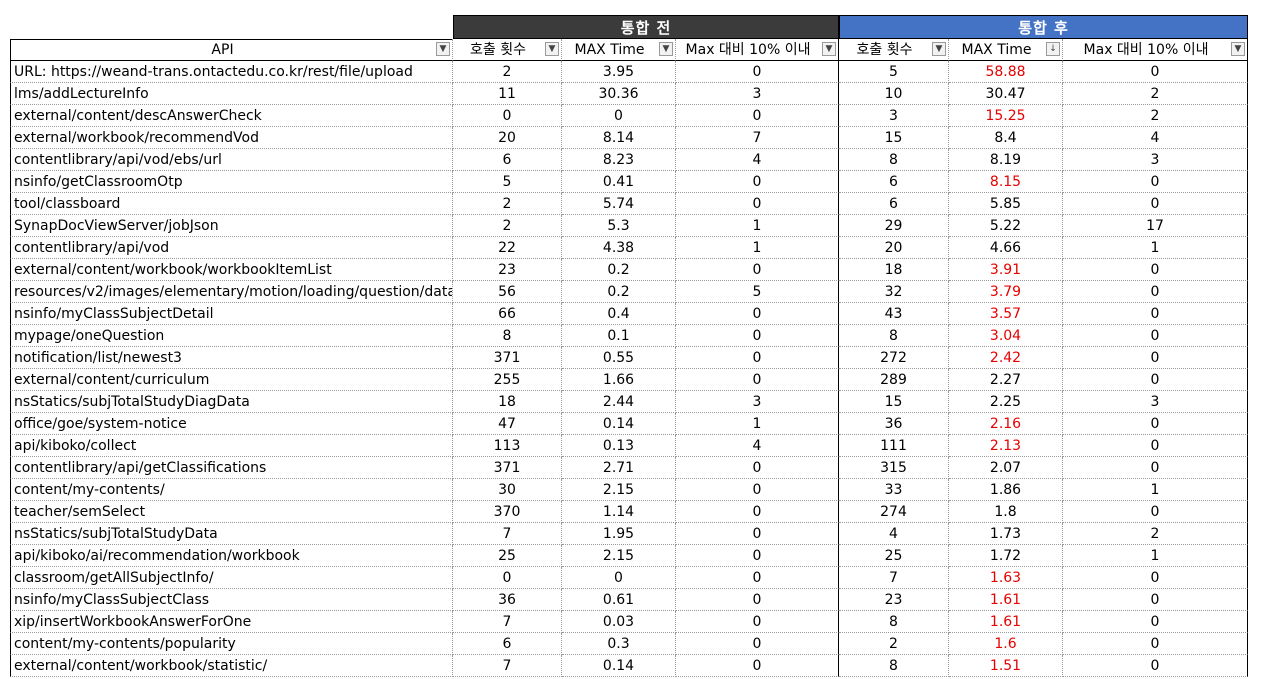 The image size is (1265, 679). What do you see at coordinates (231, 424) in the screenshot?
I see `cell-api: office/goe/system-notice` at bounding box center [231, 424].